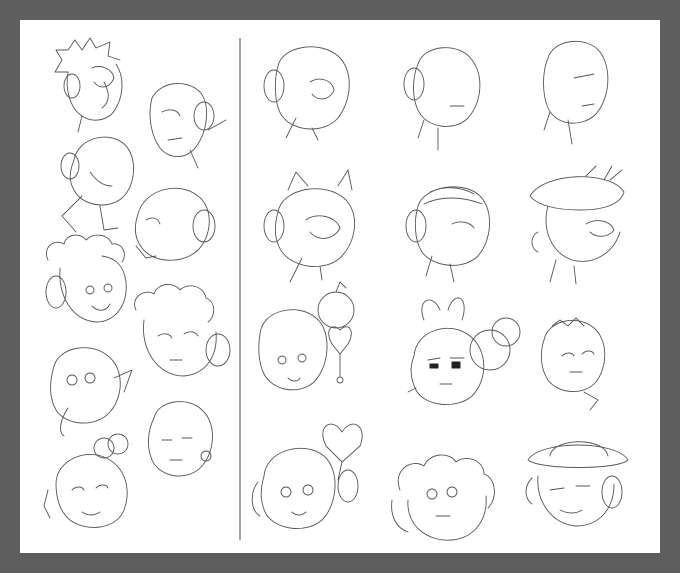 This screenshot has width=680, height=573. I want to click on sketch-head-r4-heart-balloon, so click(307, 476).